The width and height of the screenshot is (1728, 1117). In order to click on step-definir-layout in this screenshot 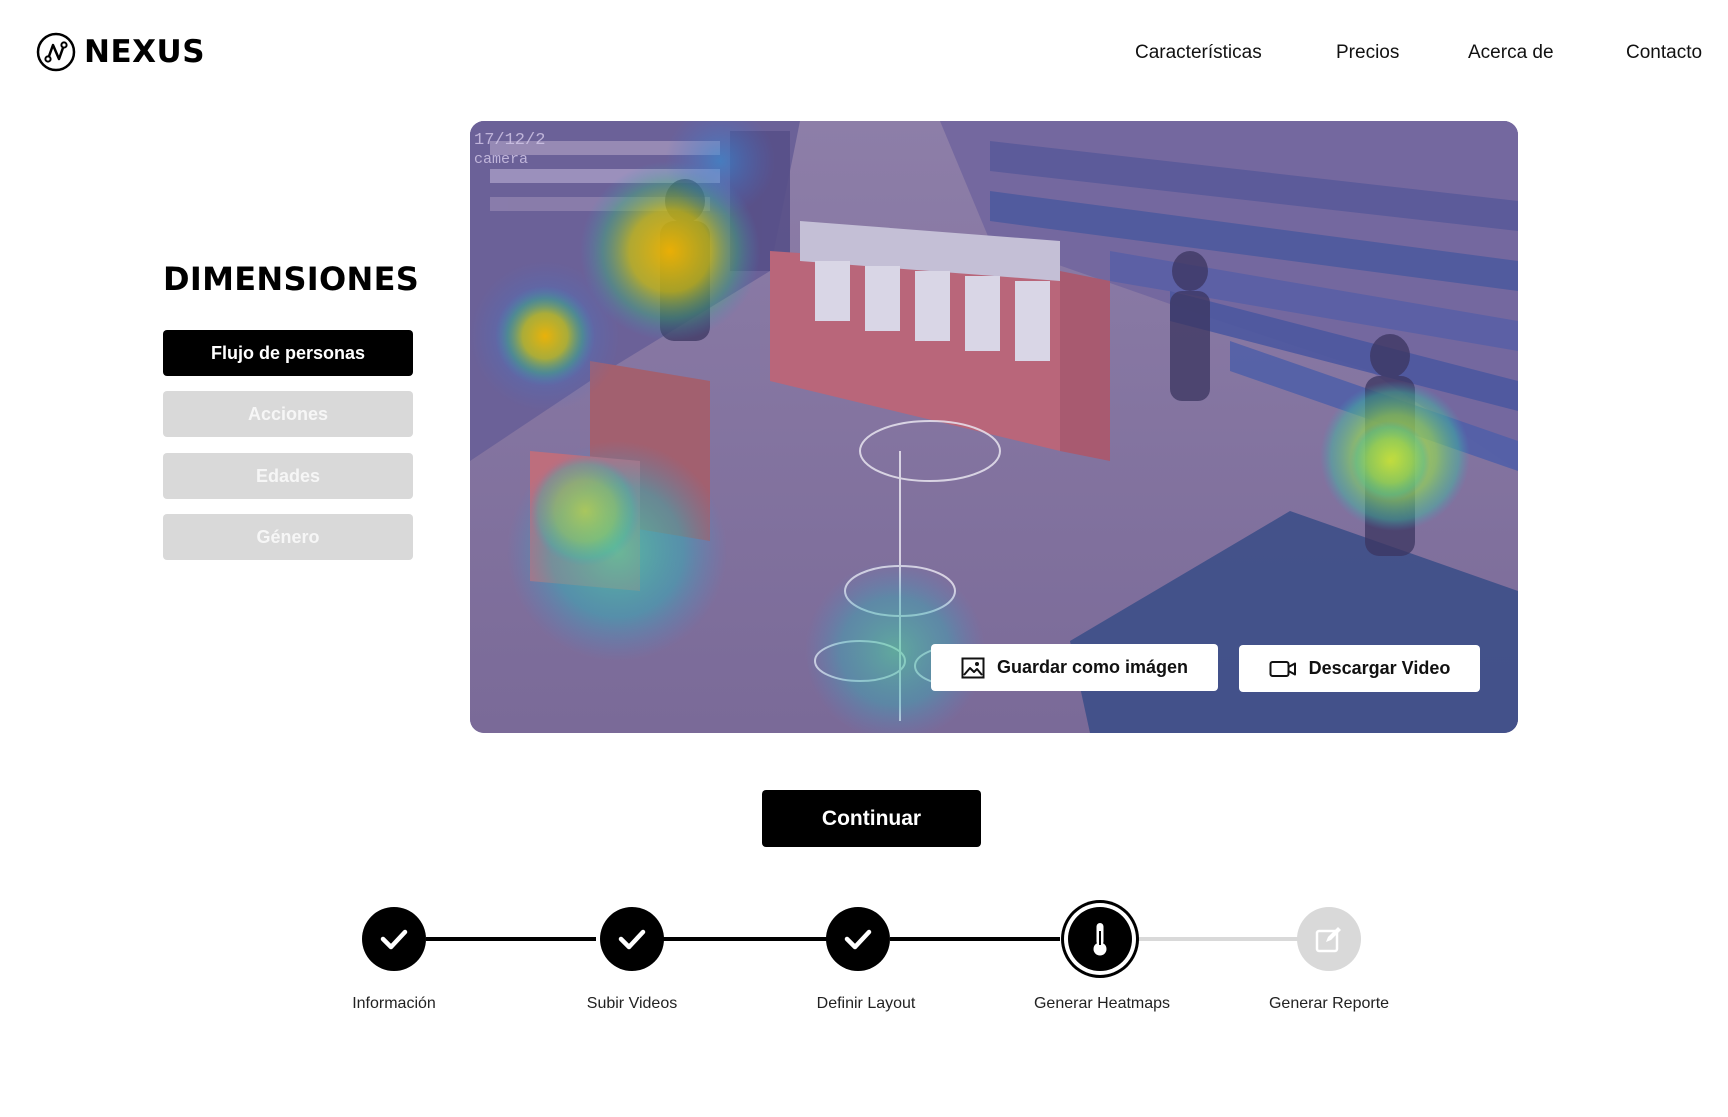, I will do `click(858, 939)`.